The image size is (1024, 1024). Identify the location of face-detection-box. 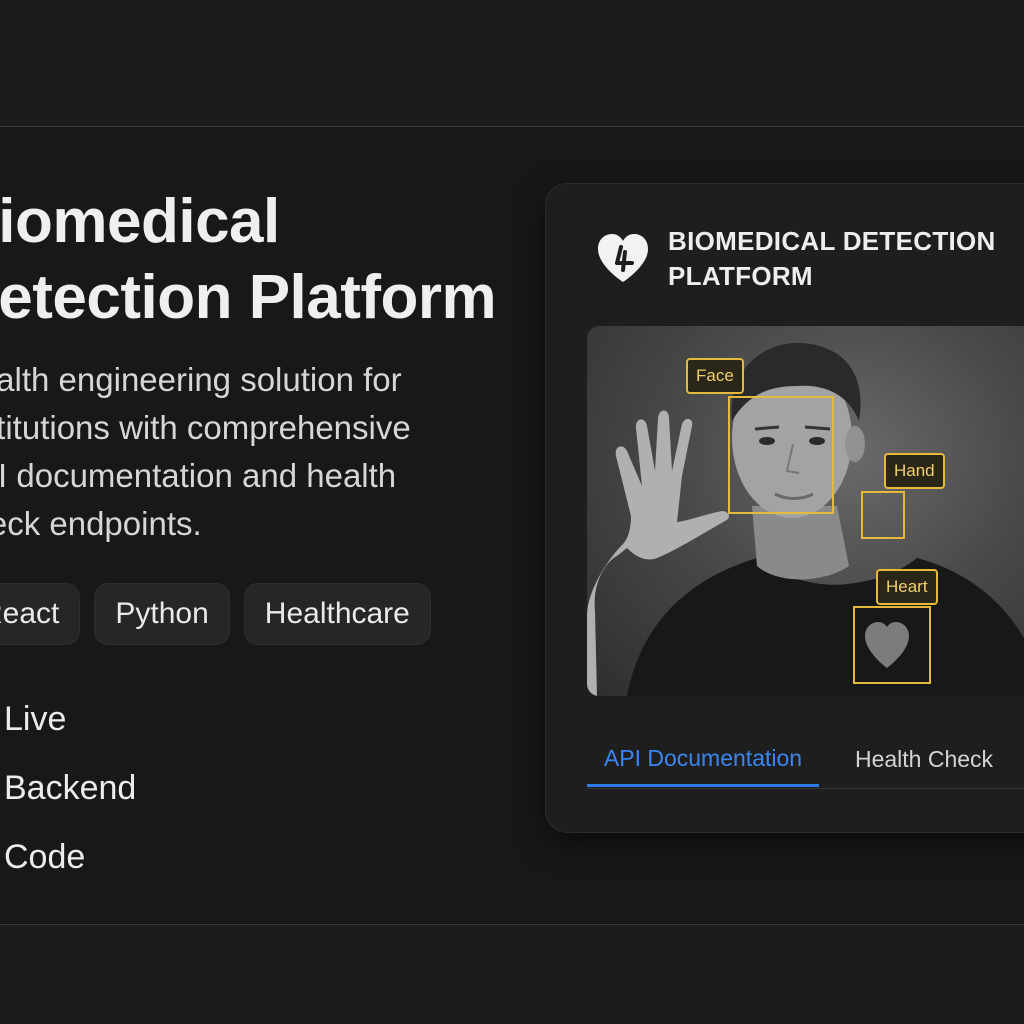
(781, 455).